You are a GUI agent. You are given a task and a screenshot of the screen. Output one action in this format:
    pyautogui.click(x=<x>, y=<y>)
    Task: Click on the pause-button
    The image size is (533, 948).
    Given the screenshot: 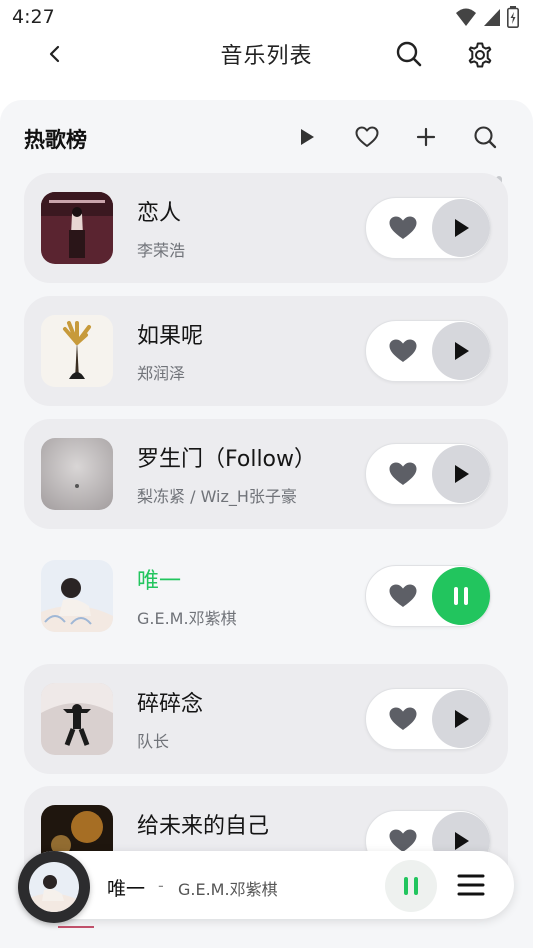 What is the action you would take?
    pyautogui.click(x=461, y=596)
    